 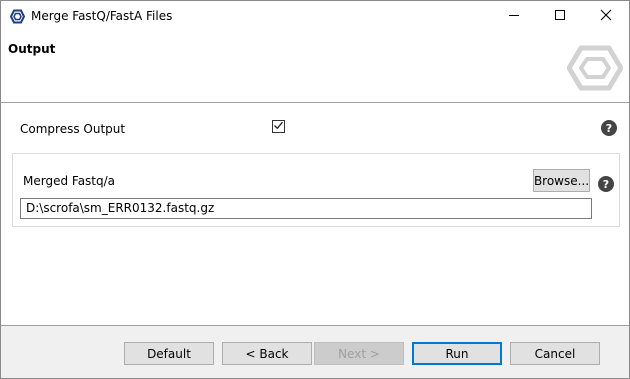 I want to click on compress-output-checkbox, so click(x=278, y=126).